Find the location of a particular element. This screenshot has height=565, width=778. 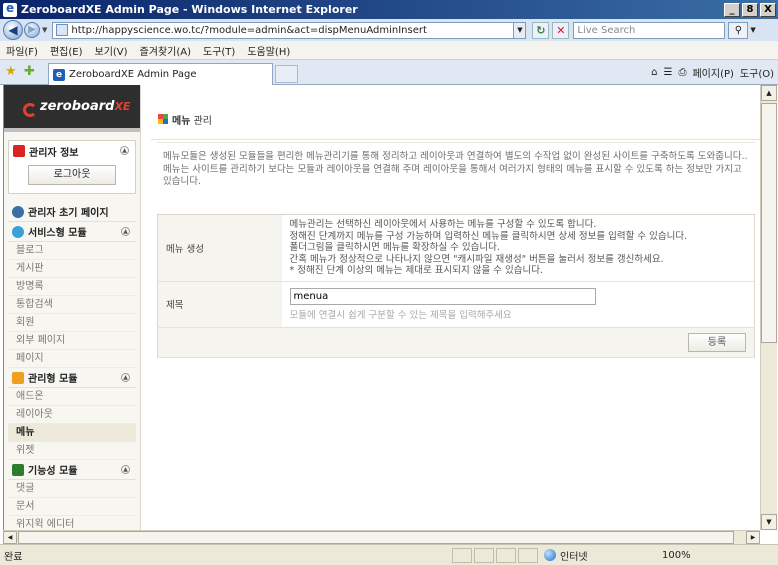

admin-modules-label: 관리형 모듈 is located at coordinates (53, 379).